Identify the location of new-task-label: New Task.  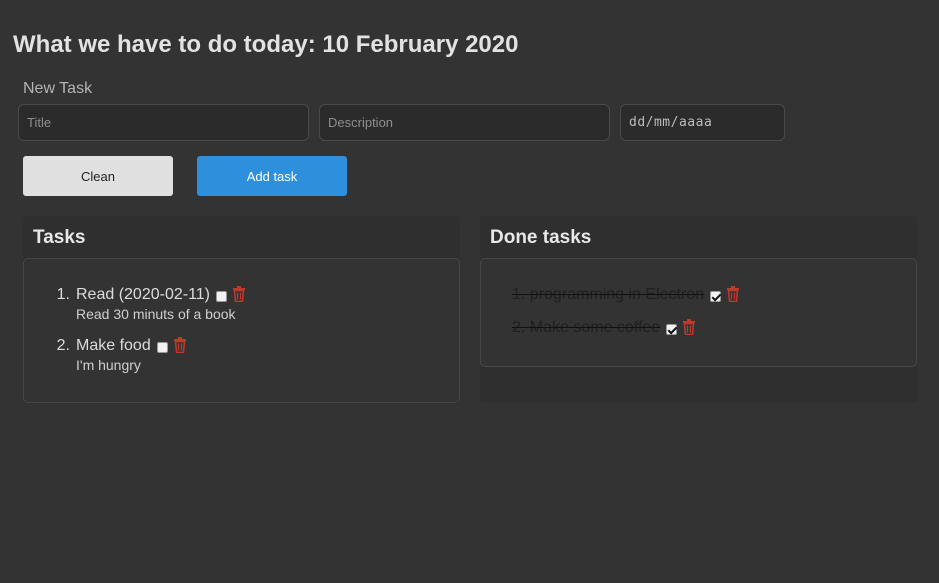
(58, 88).